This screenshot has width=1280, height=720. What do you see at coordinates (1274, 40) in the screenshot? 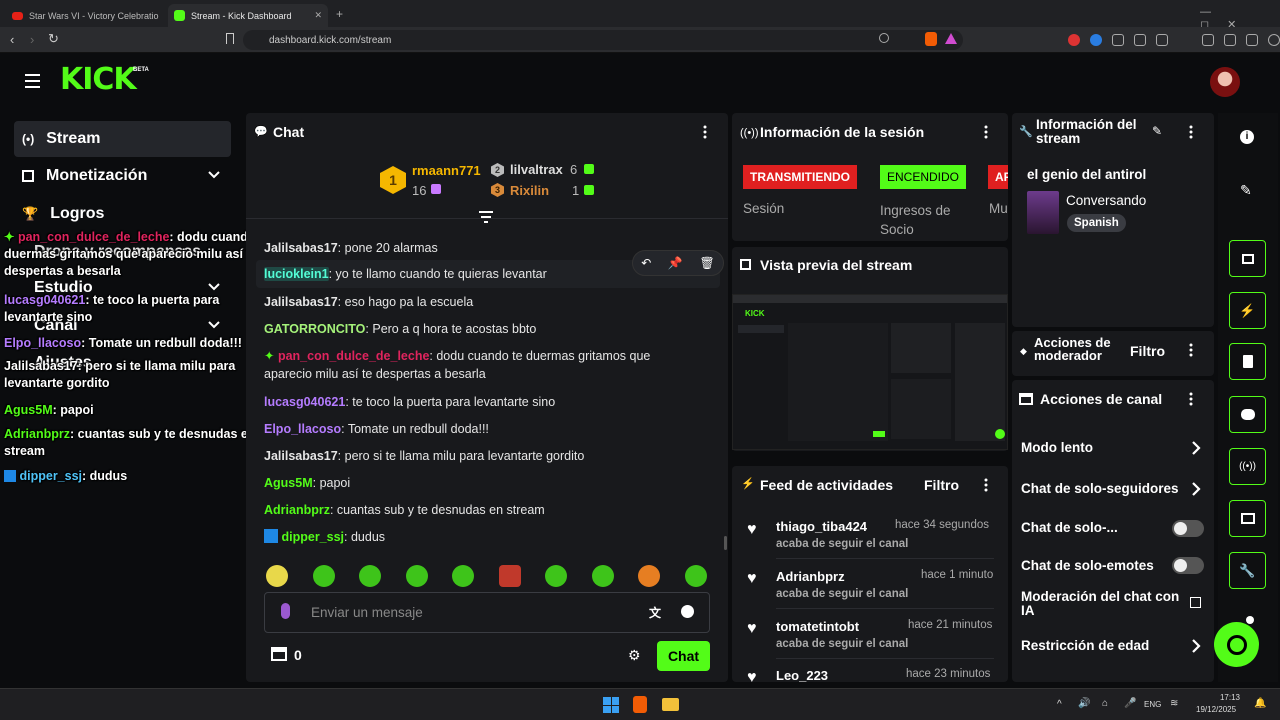
I see `vpn-icon` at bounding box center [1274, 40].